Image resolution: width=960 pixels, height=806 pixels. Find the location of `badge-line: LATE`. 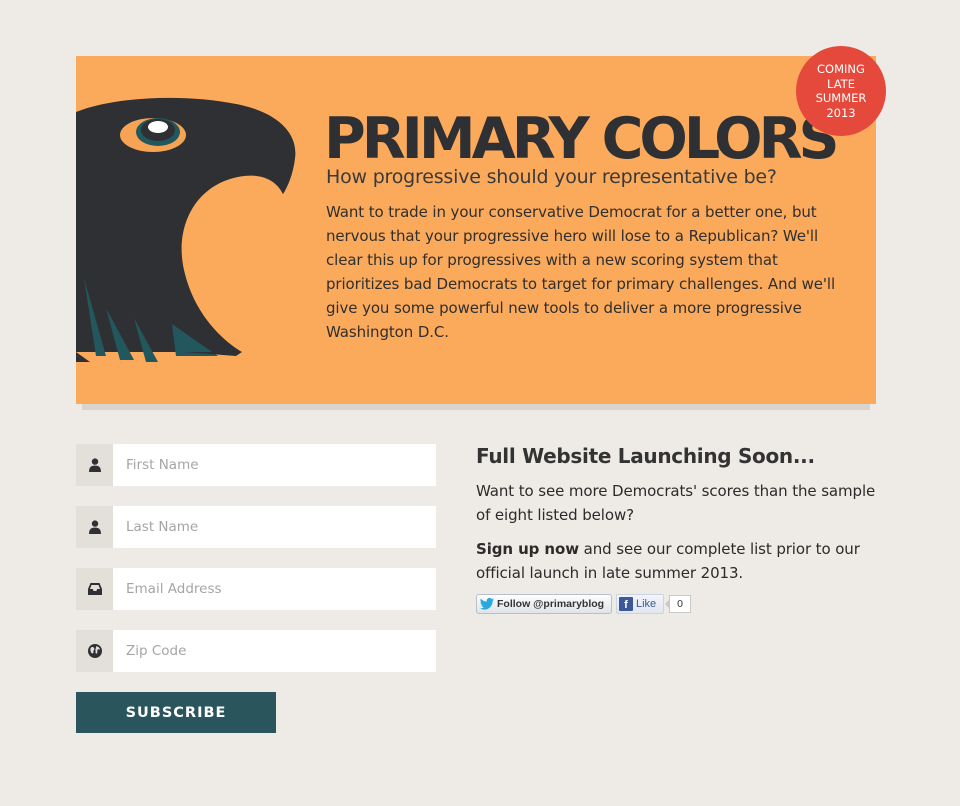

badge-line: LATE is located at coordinates (841, 83).